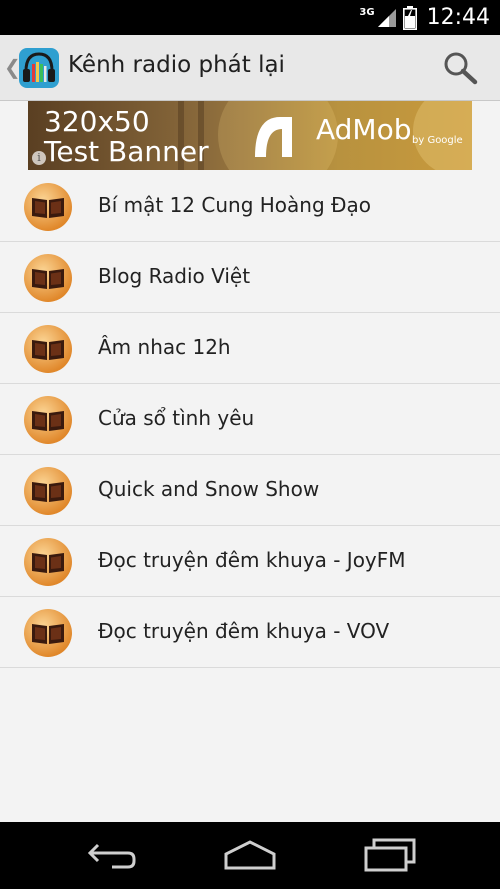  What do you see at coordinates (250, 17) in the screenshot?
I see `status-bar: 3G 12:44` at bounding box center [250, 17].